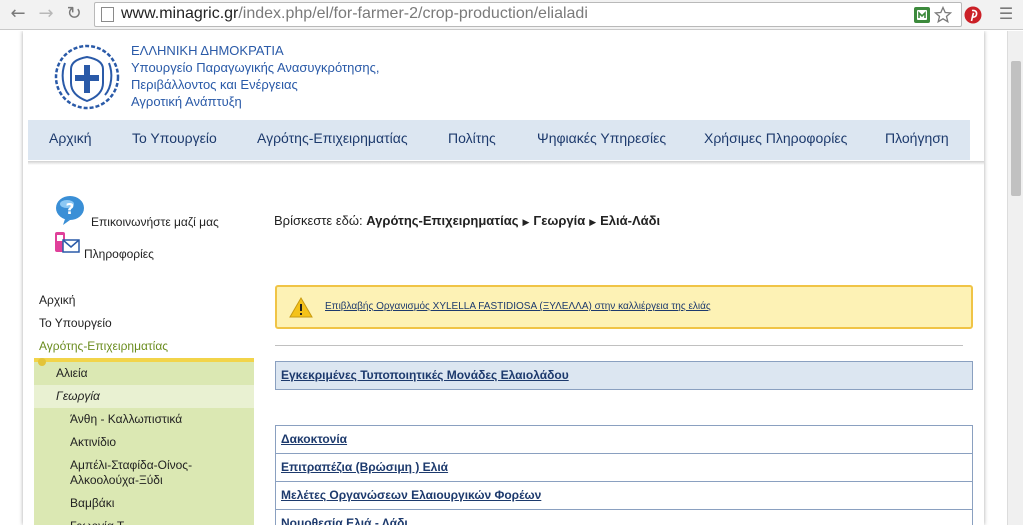 The width and height of the screenshot is (1023, 525). What do you see at coordinates (144, 503) in the screenshot?
I see `left-nav-cotton: Βαμβάκι` at bounding box center [144, 503].